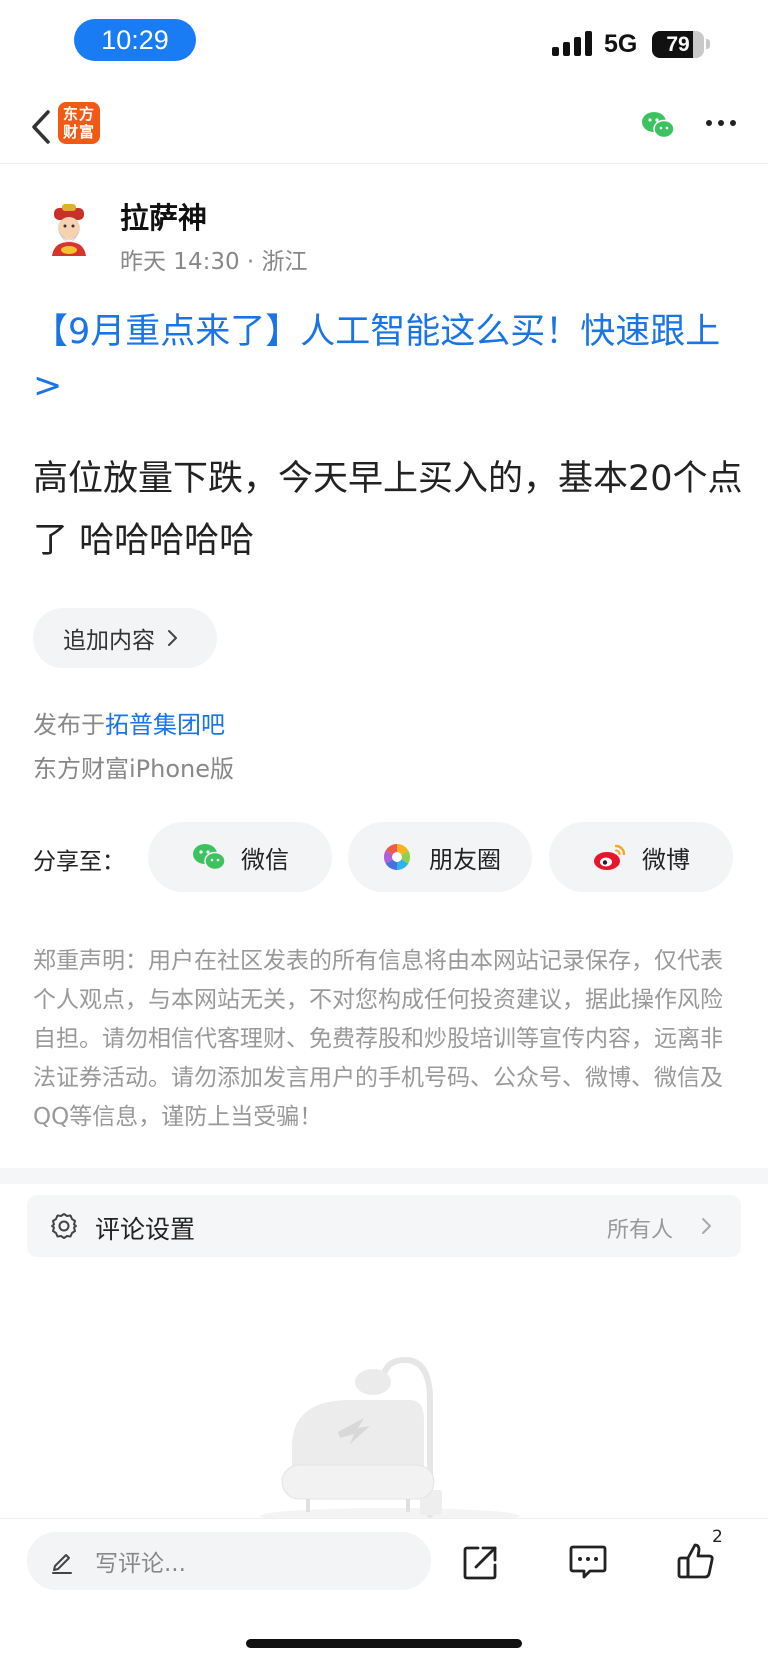 The width and height of the screenshot is (768, 1662). I want to click on pencil-icon, so click(62, 1564).